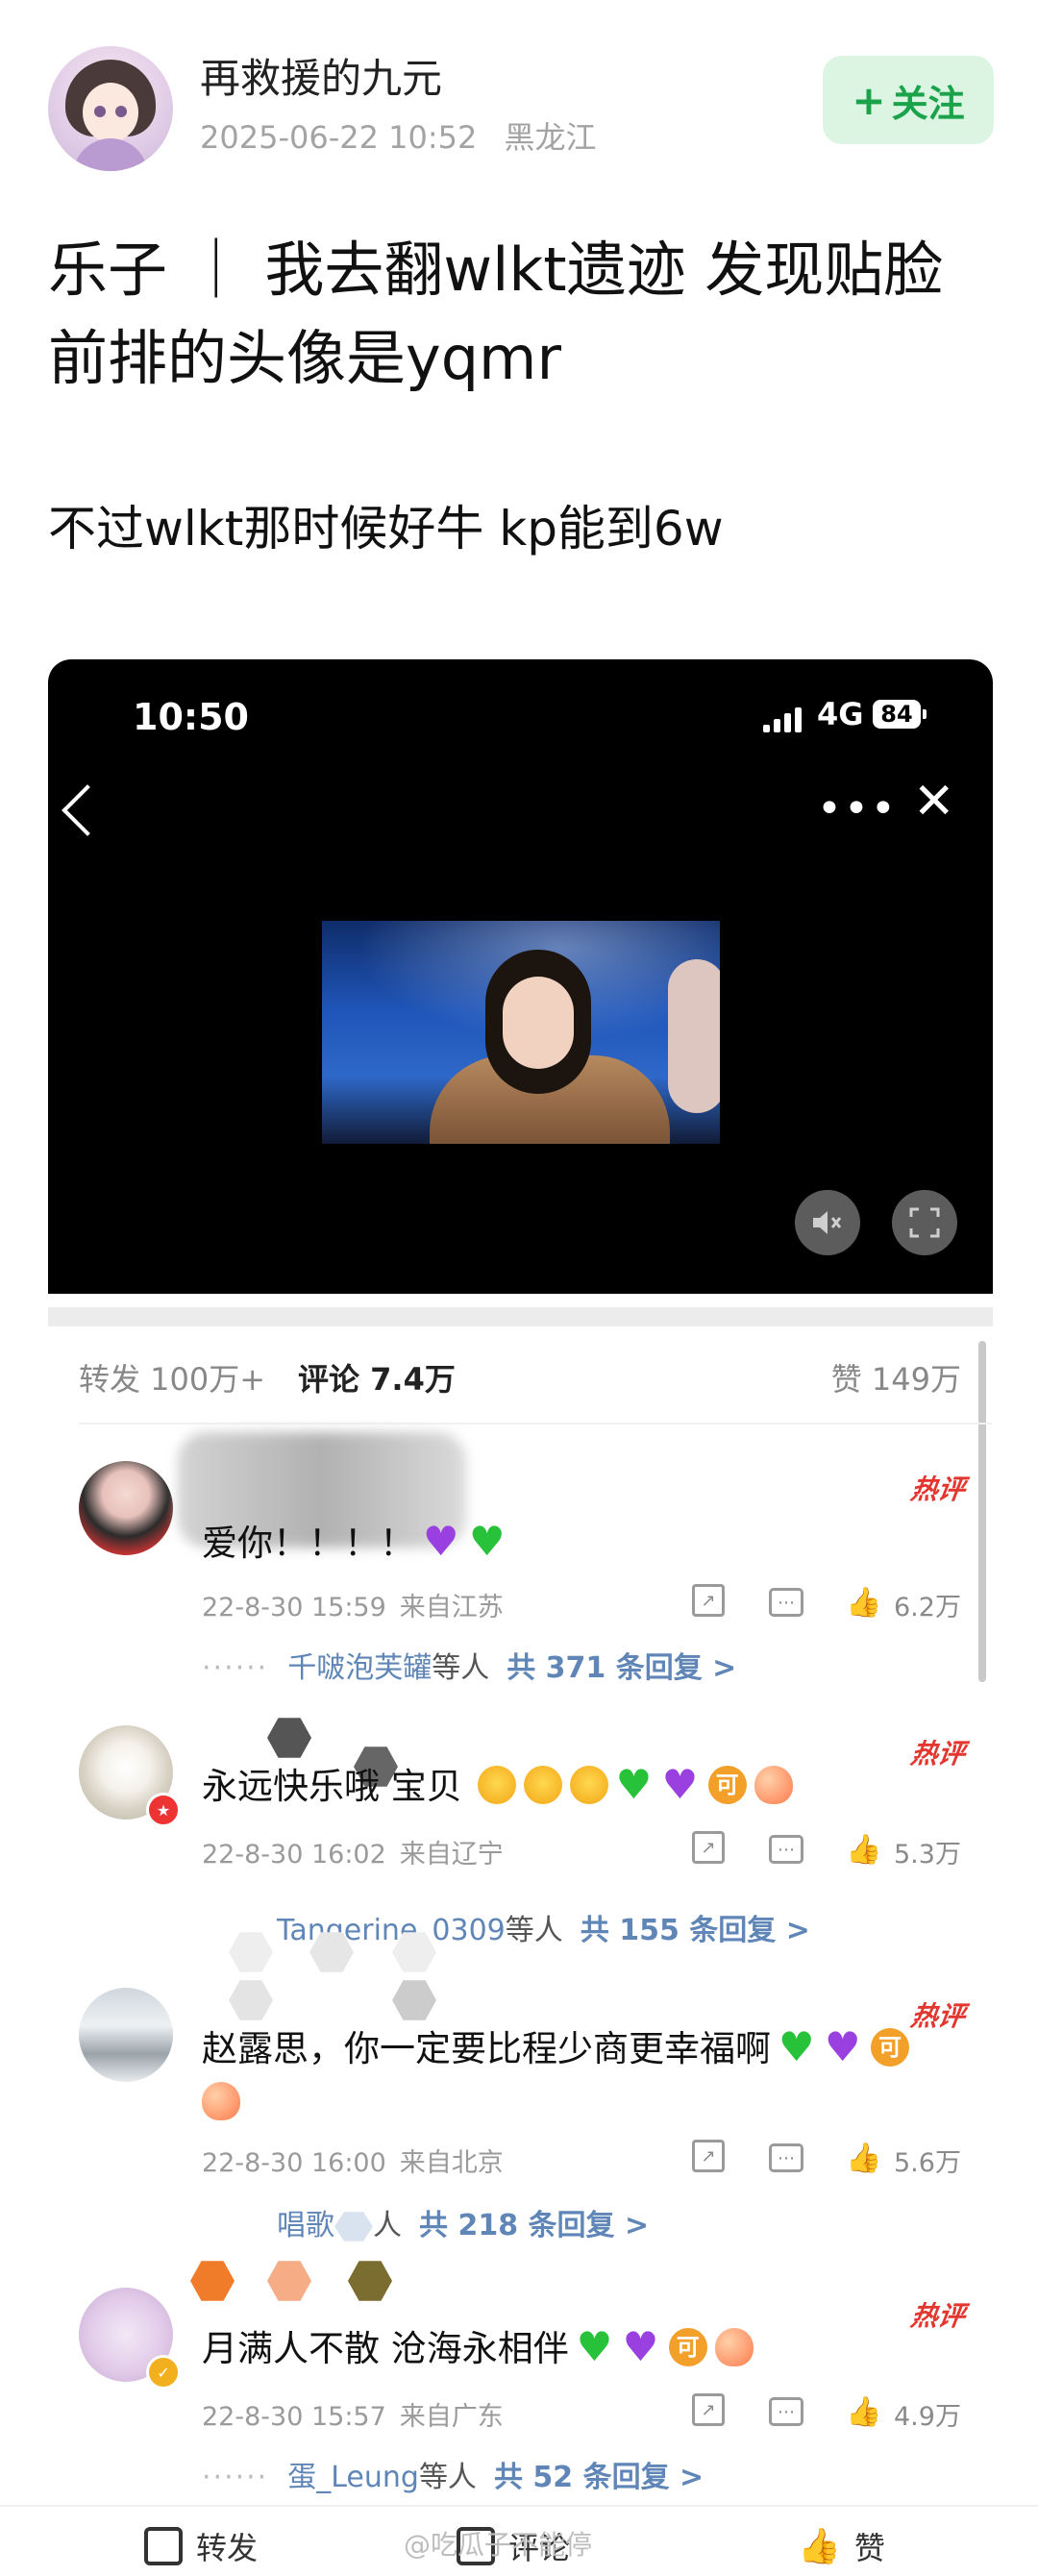 The image size is (1038, 2576). Describe the element at coordinates (353, 2161) in the screenshot. I see `comment-meta: 22-8-30 16:00 来自北京` at that location.